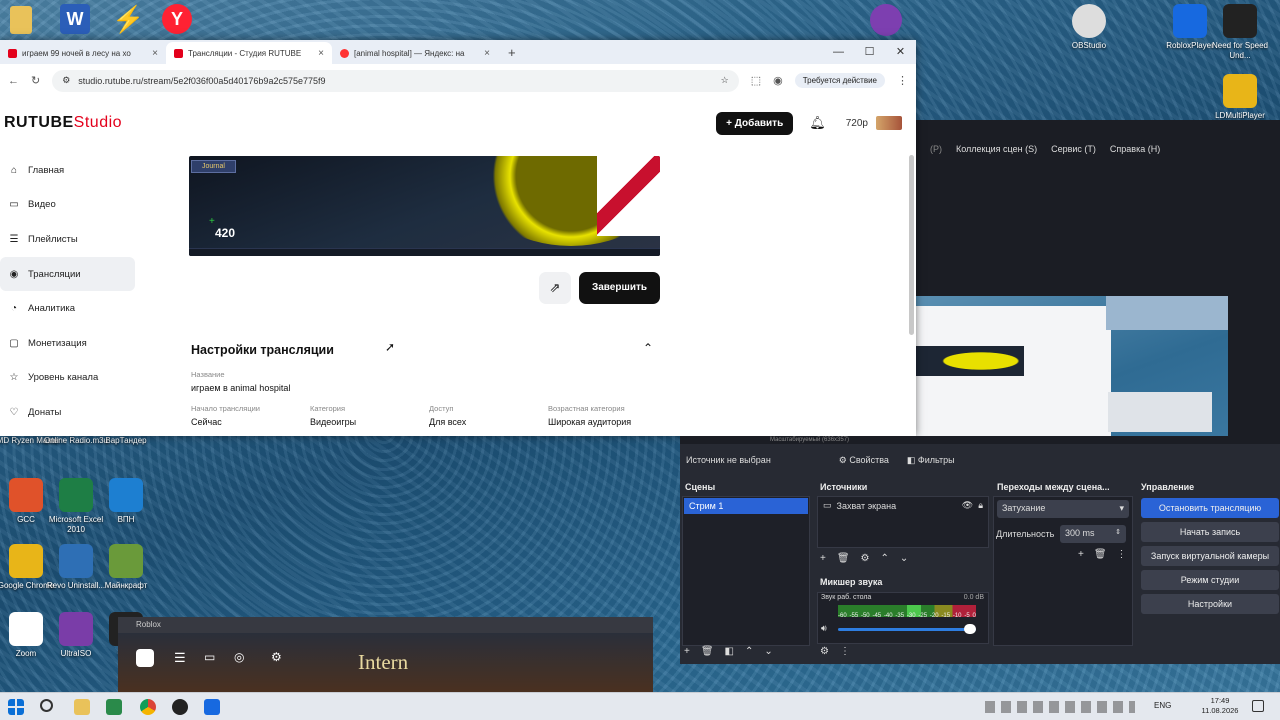  Describe the element at coordinates (239, 657) in the screenshot. I see `headset-icon: ◎` at that location.